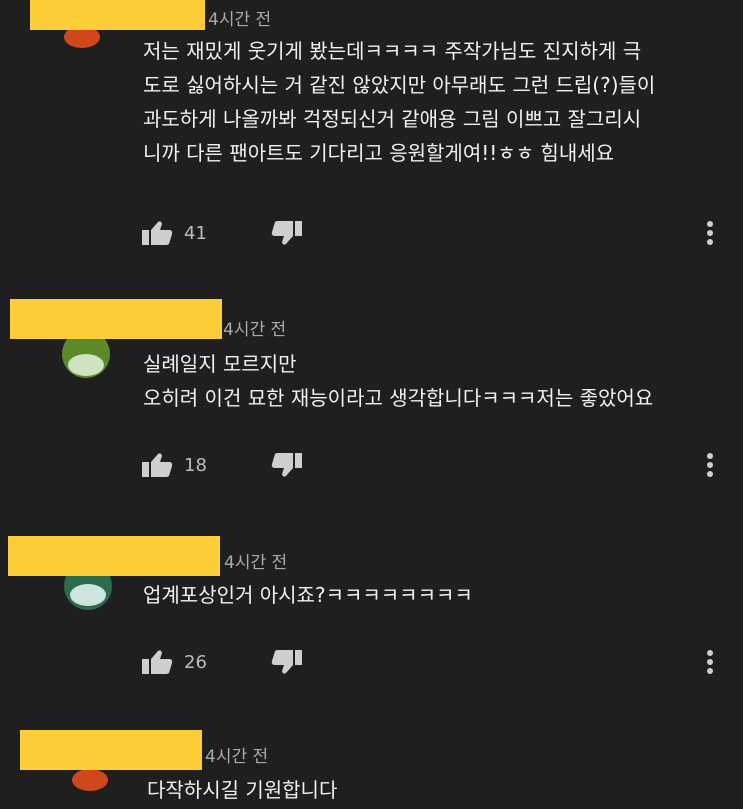  I want to click on comment-text: 다작하시길 기원합니다, so click(242, 790).